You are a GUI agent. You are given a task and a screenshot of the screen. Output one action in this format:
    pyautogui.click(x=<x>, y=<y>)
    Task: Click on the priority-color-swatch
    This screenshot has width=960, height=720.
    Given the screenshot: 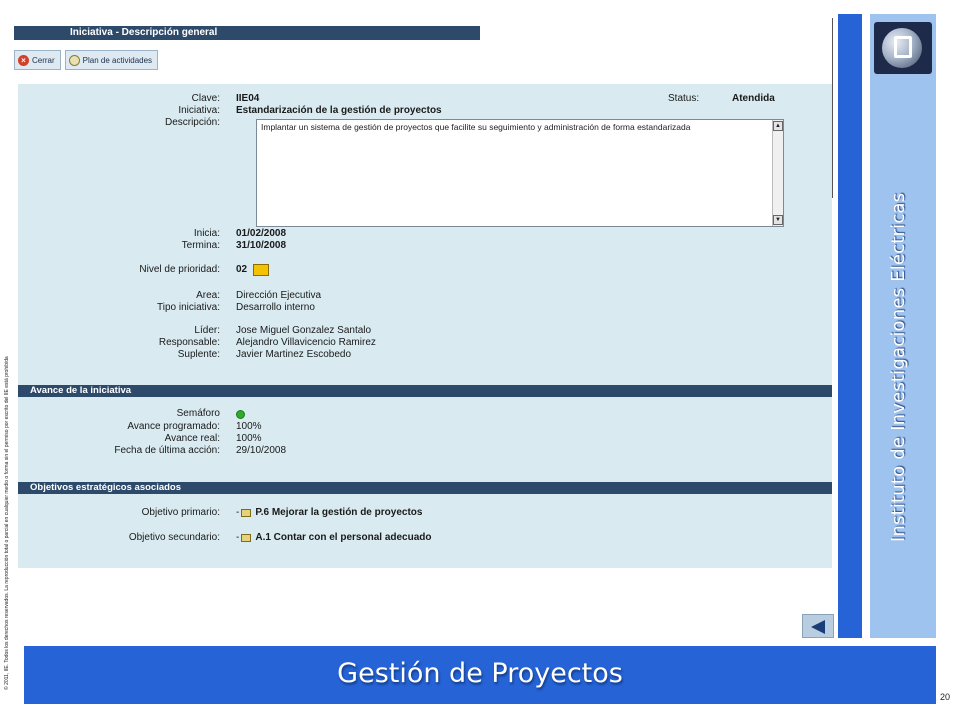 What is the action you would take?
    pyautogui.click(x=261, y=270)
    